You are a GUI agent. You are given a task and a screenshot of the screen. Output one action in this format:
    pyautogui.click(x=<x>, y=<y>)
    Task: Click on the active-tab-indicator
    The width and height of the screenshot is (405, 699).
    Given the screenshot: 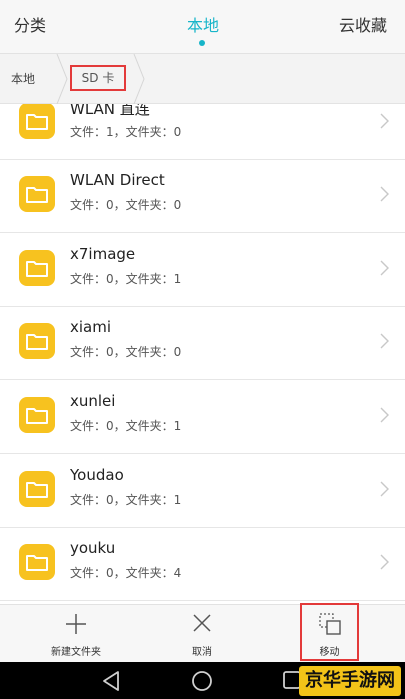 What is the action you would take?
    pyautogui.click(x=202, y=43)
    